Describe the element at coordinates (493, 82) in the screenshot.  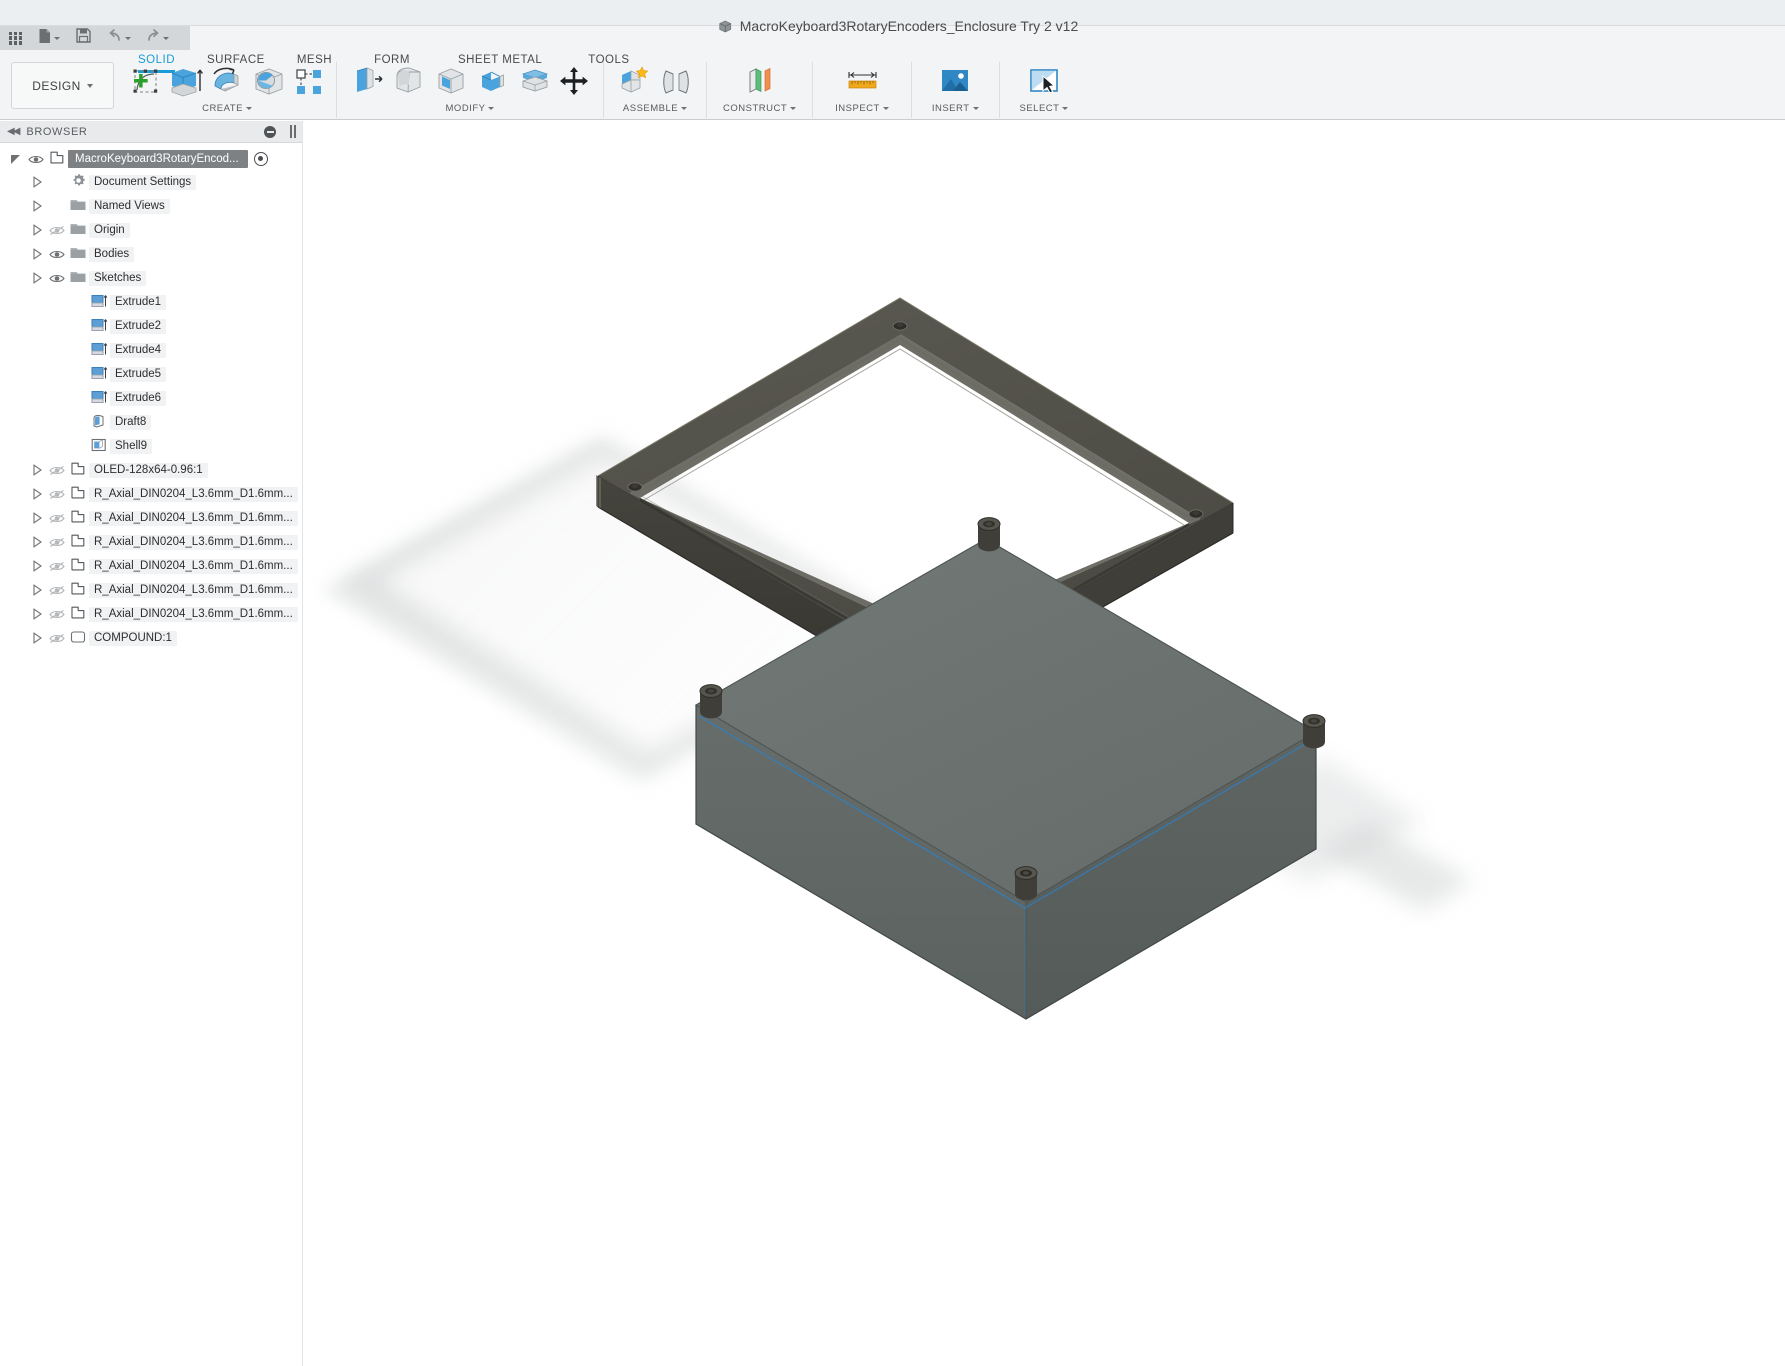
I see `combine-icon` at that location.